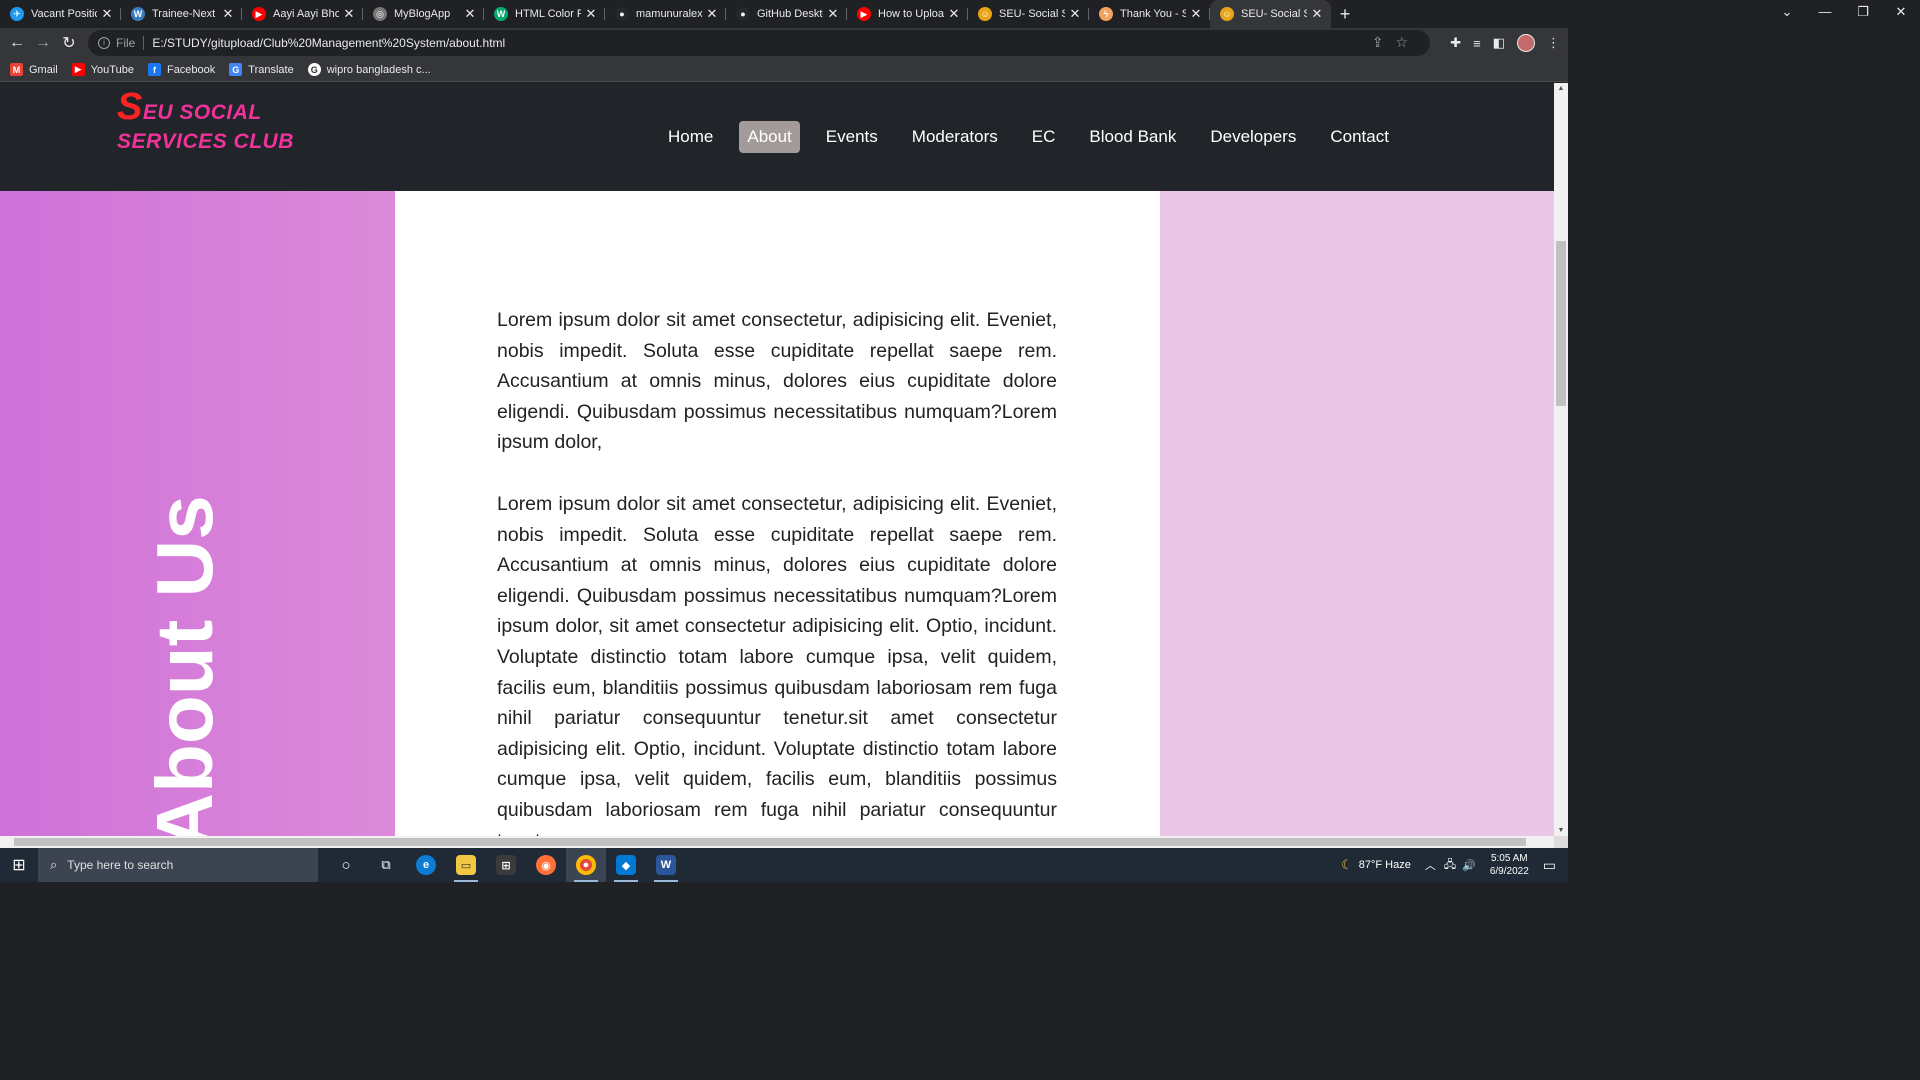 Image resolution: width=1920 pixels, height=1080 pixels. Describe the element at coordinates (69, 43) in the screenshot. I see `reload-button: ↻` at that location.